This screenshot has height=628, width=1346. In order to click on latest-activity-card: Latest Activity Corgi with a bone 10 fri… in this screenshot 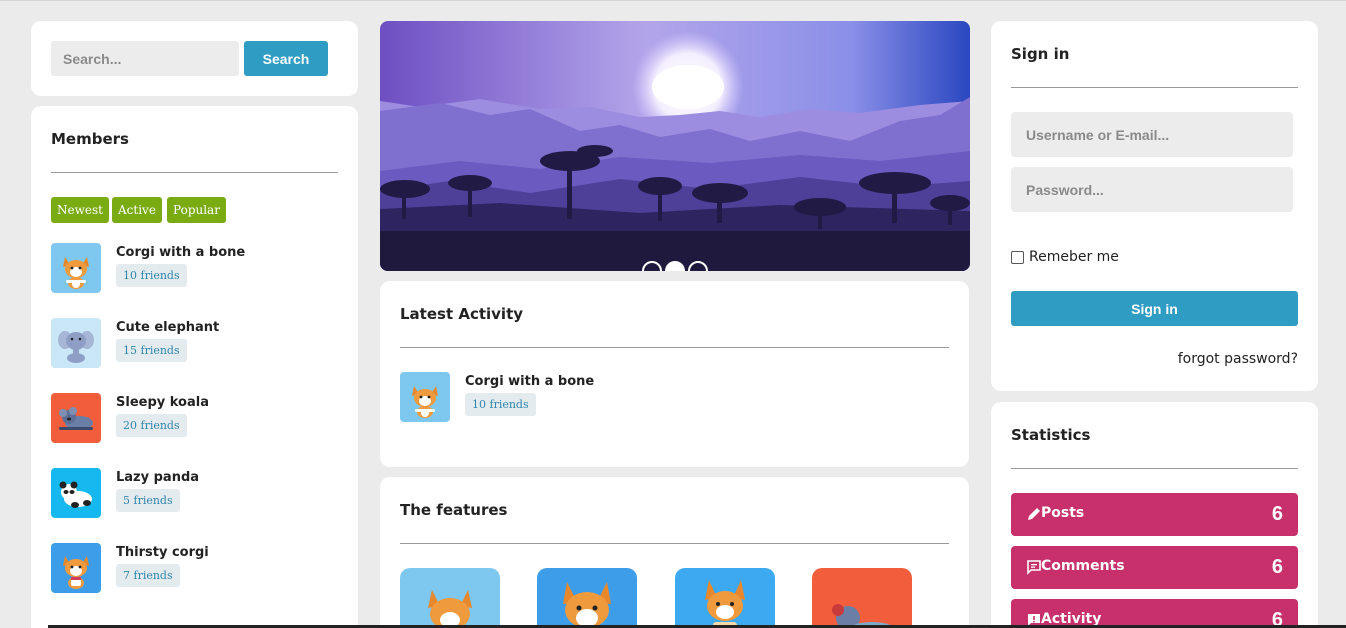, I will do `click(674, 374)`.